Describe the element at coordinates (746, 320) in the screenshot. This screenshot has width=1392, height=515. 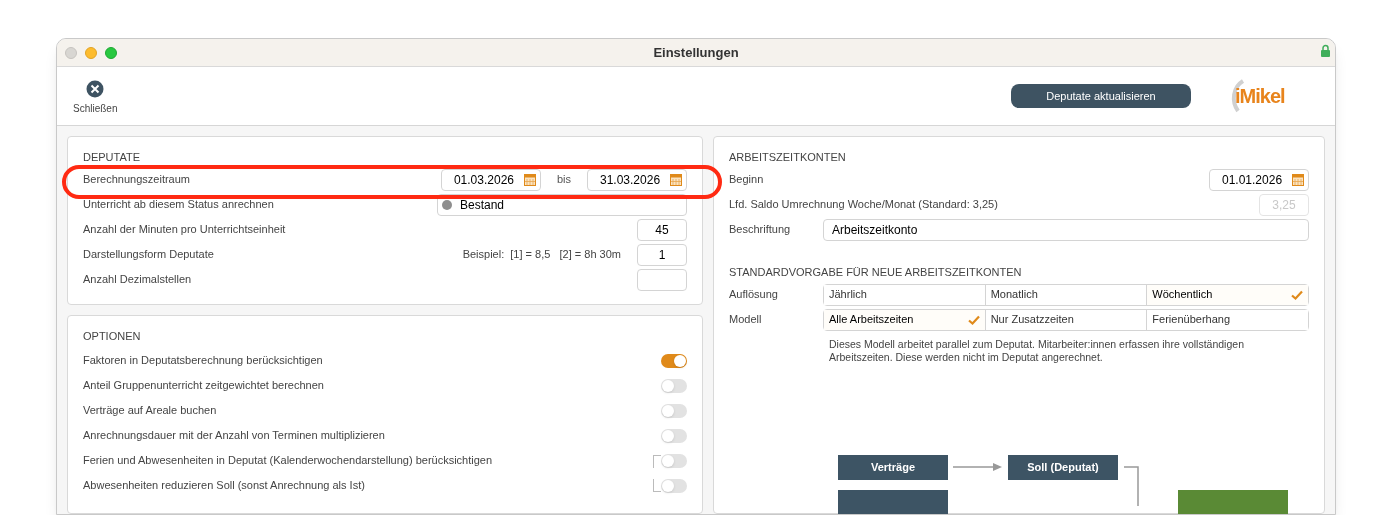
I see `field-label: Modell` at that location.